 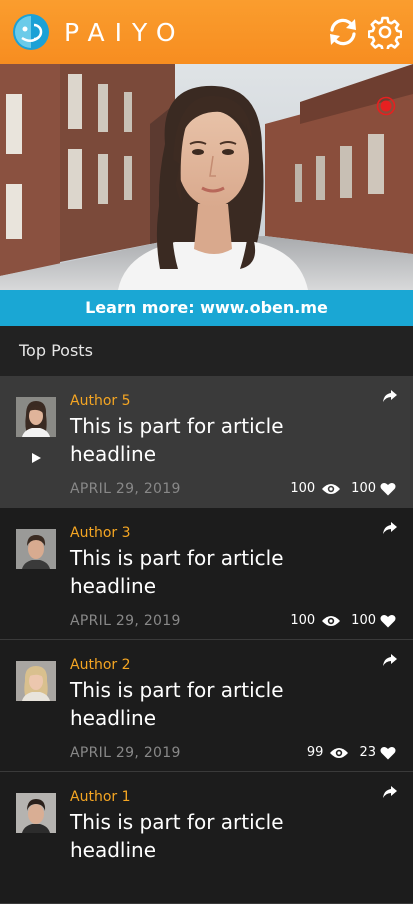 What do you see at coordinates (36, 681) in the screenshot?
I see `blonde-avatar` at bounding box center [36, 681].